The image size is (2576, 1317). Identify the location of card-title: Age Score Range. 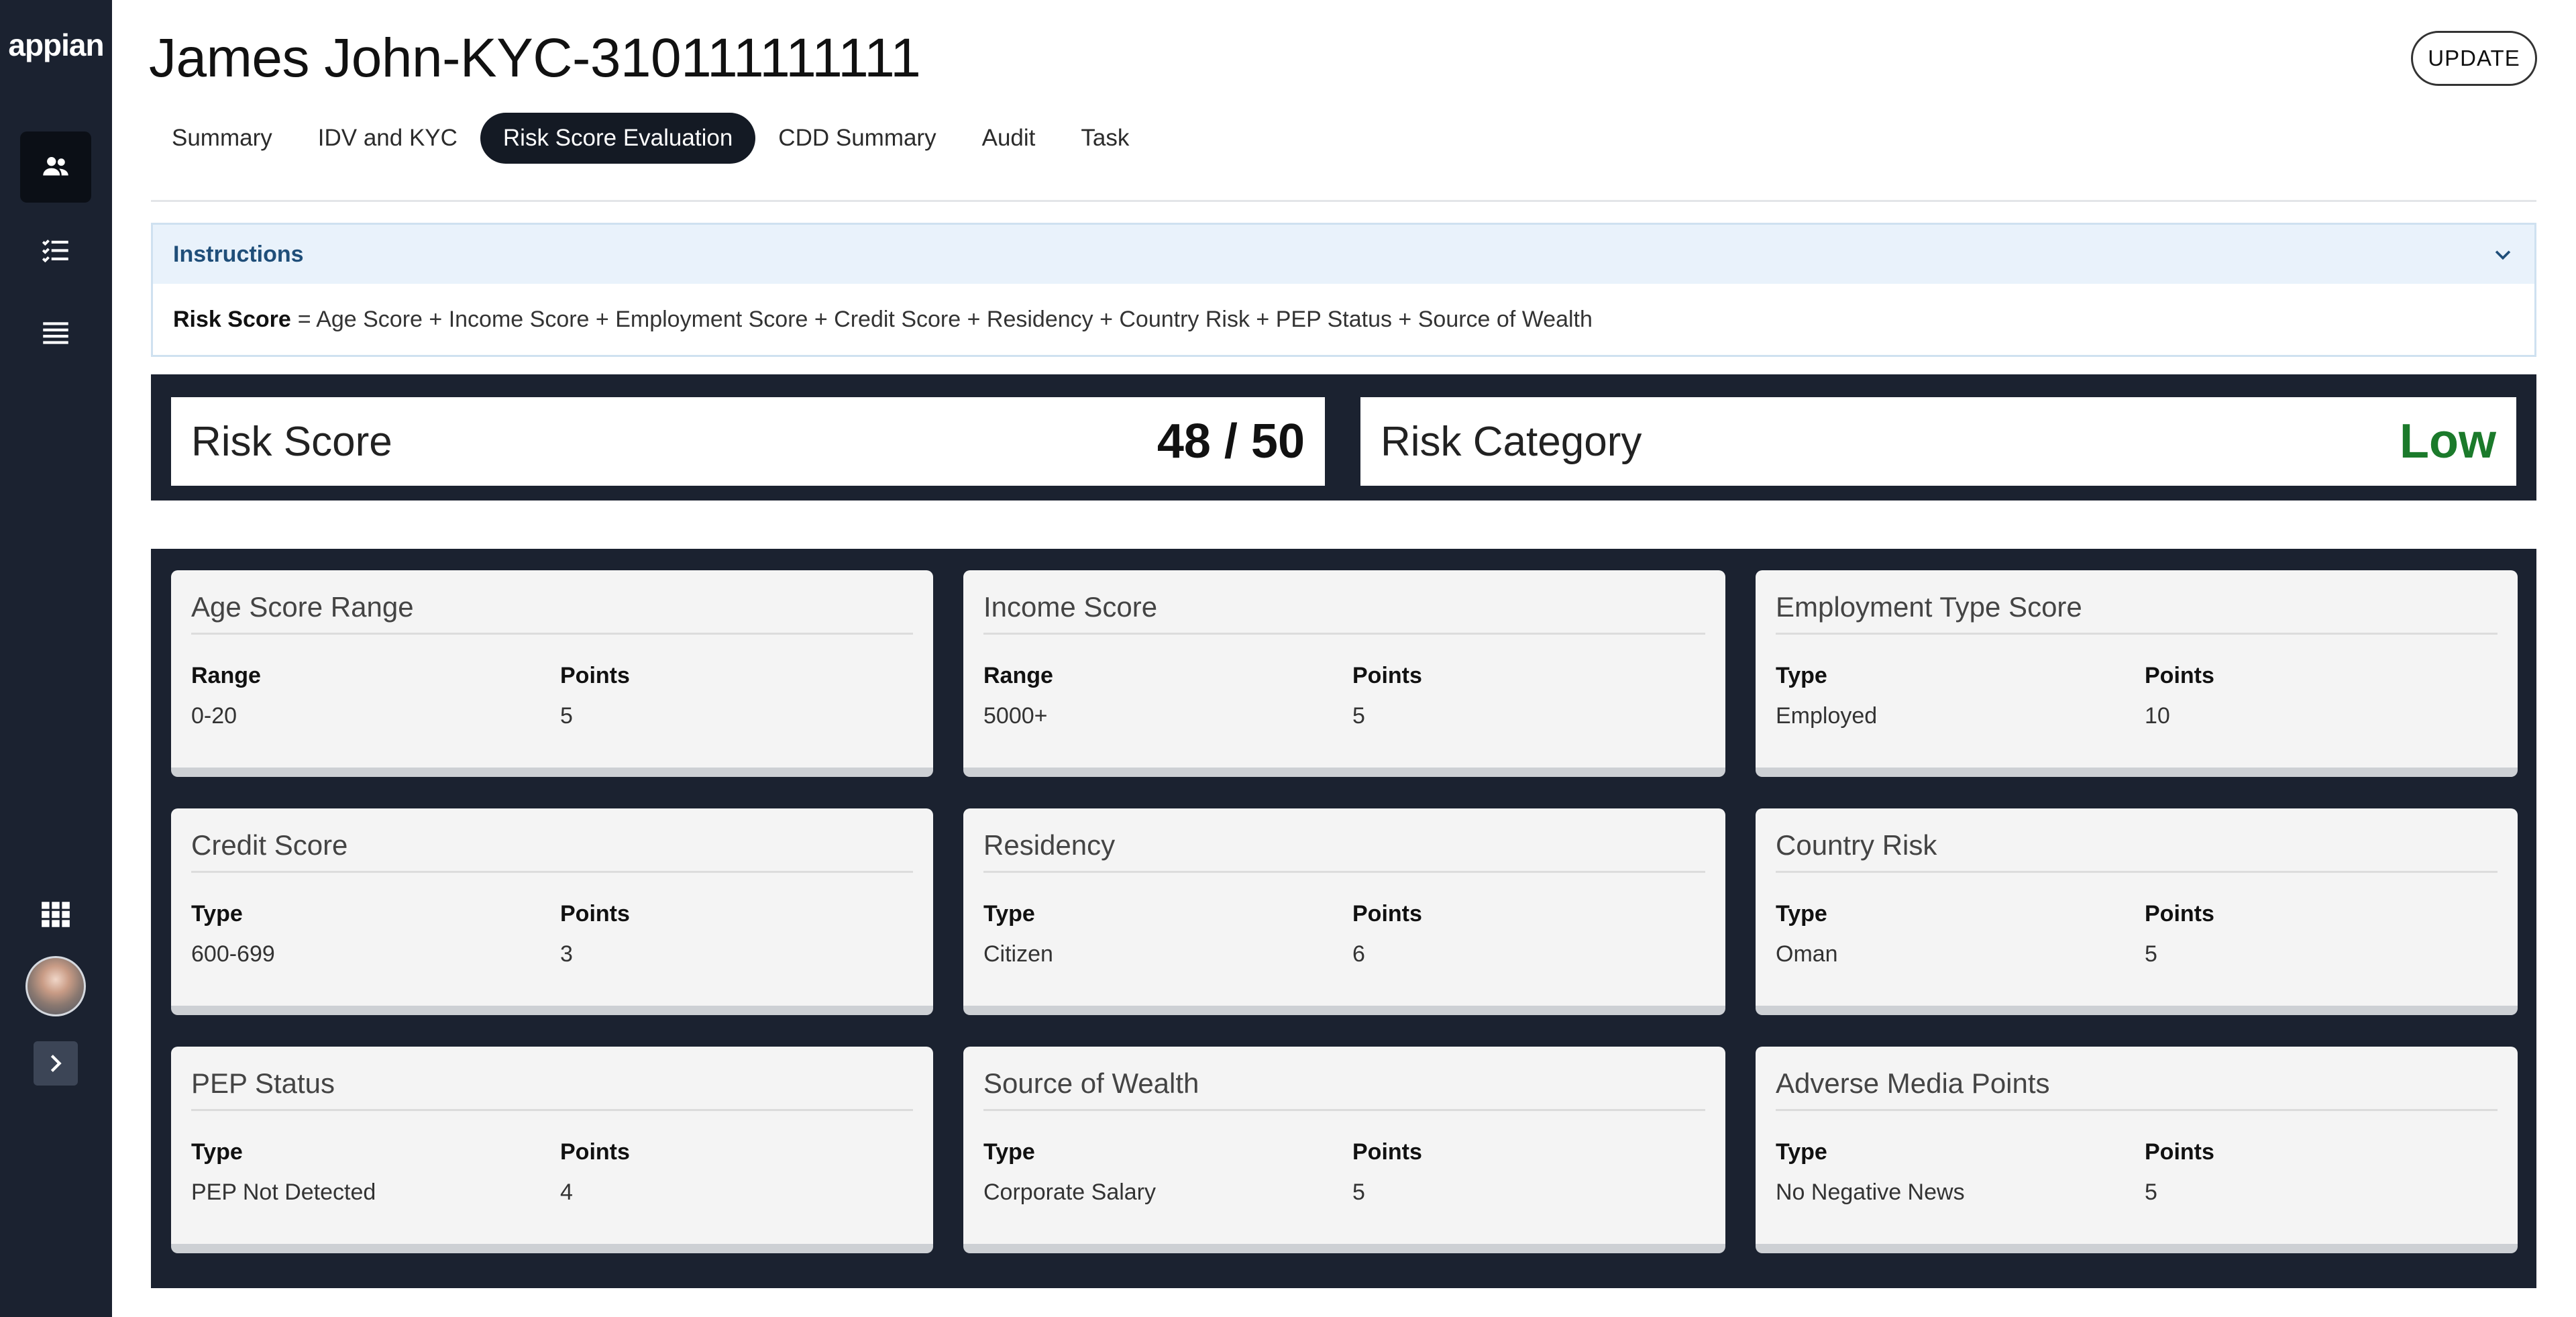
(552, 608).